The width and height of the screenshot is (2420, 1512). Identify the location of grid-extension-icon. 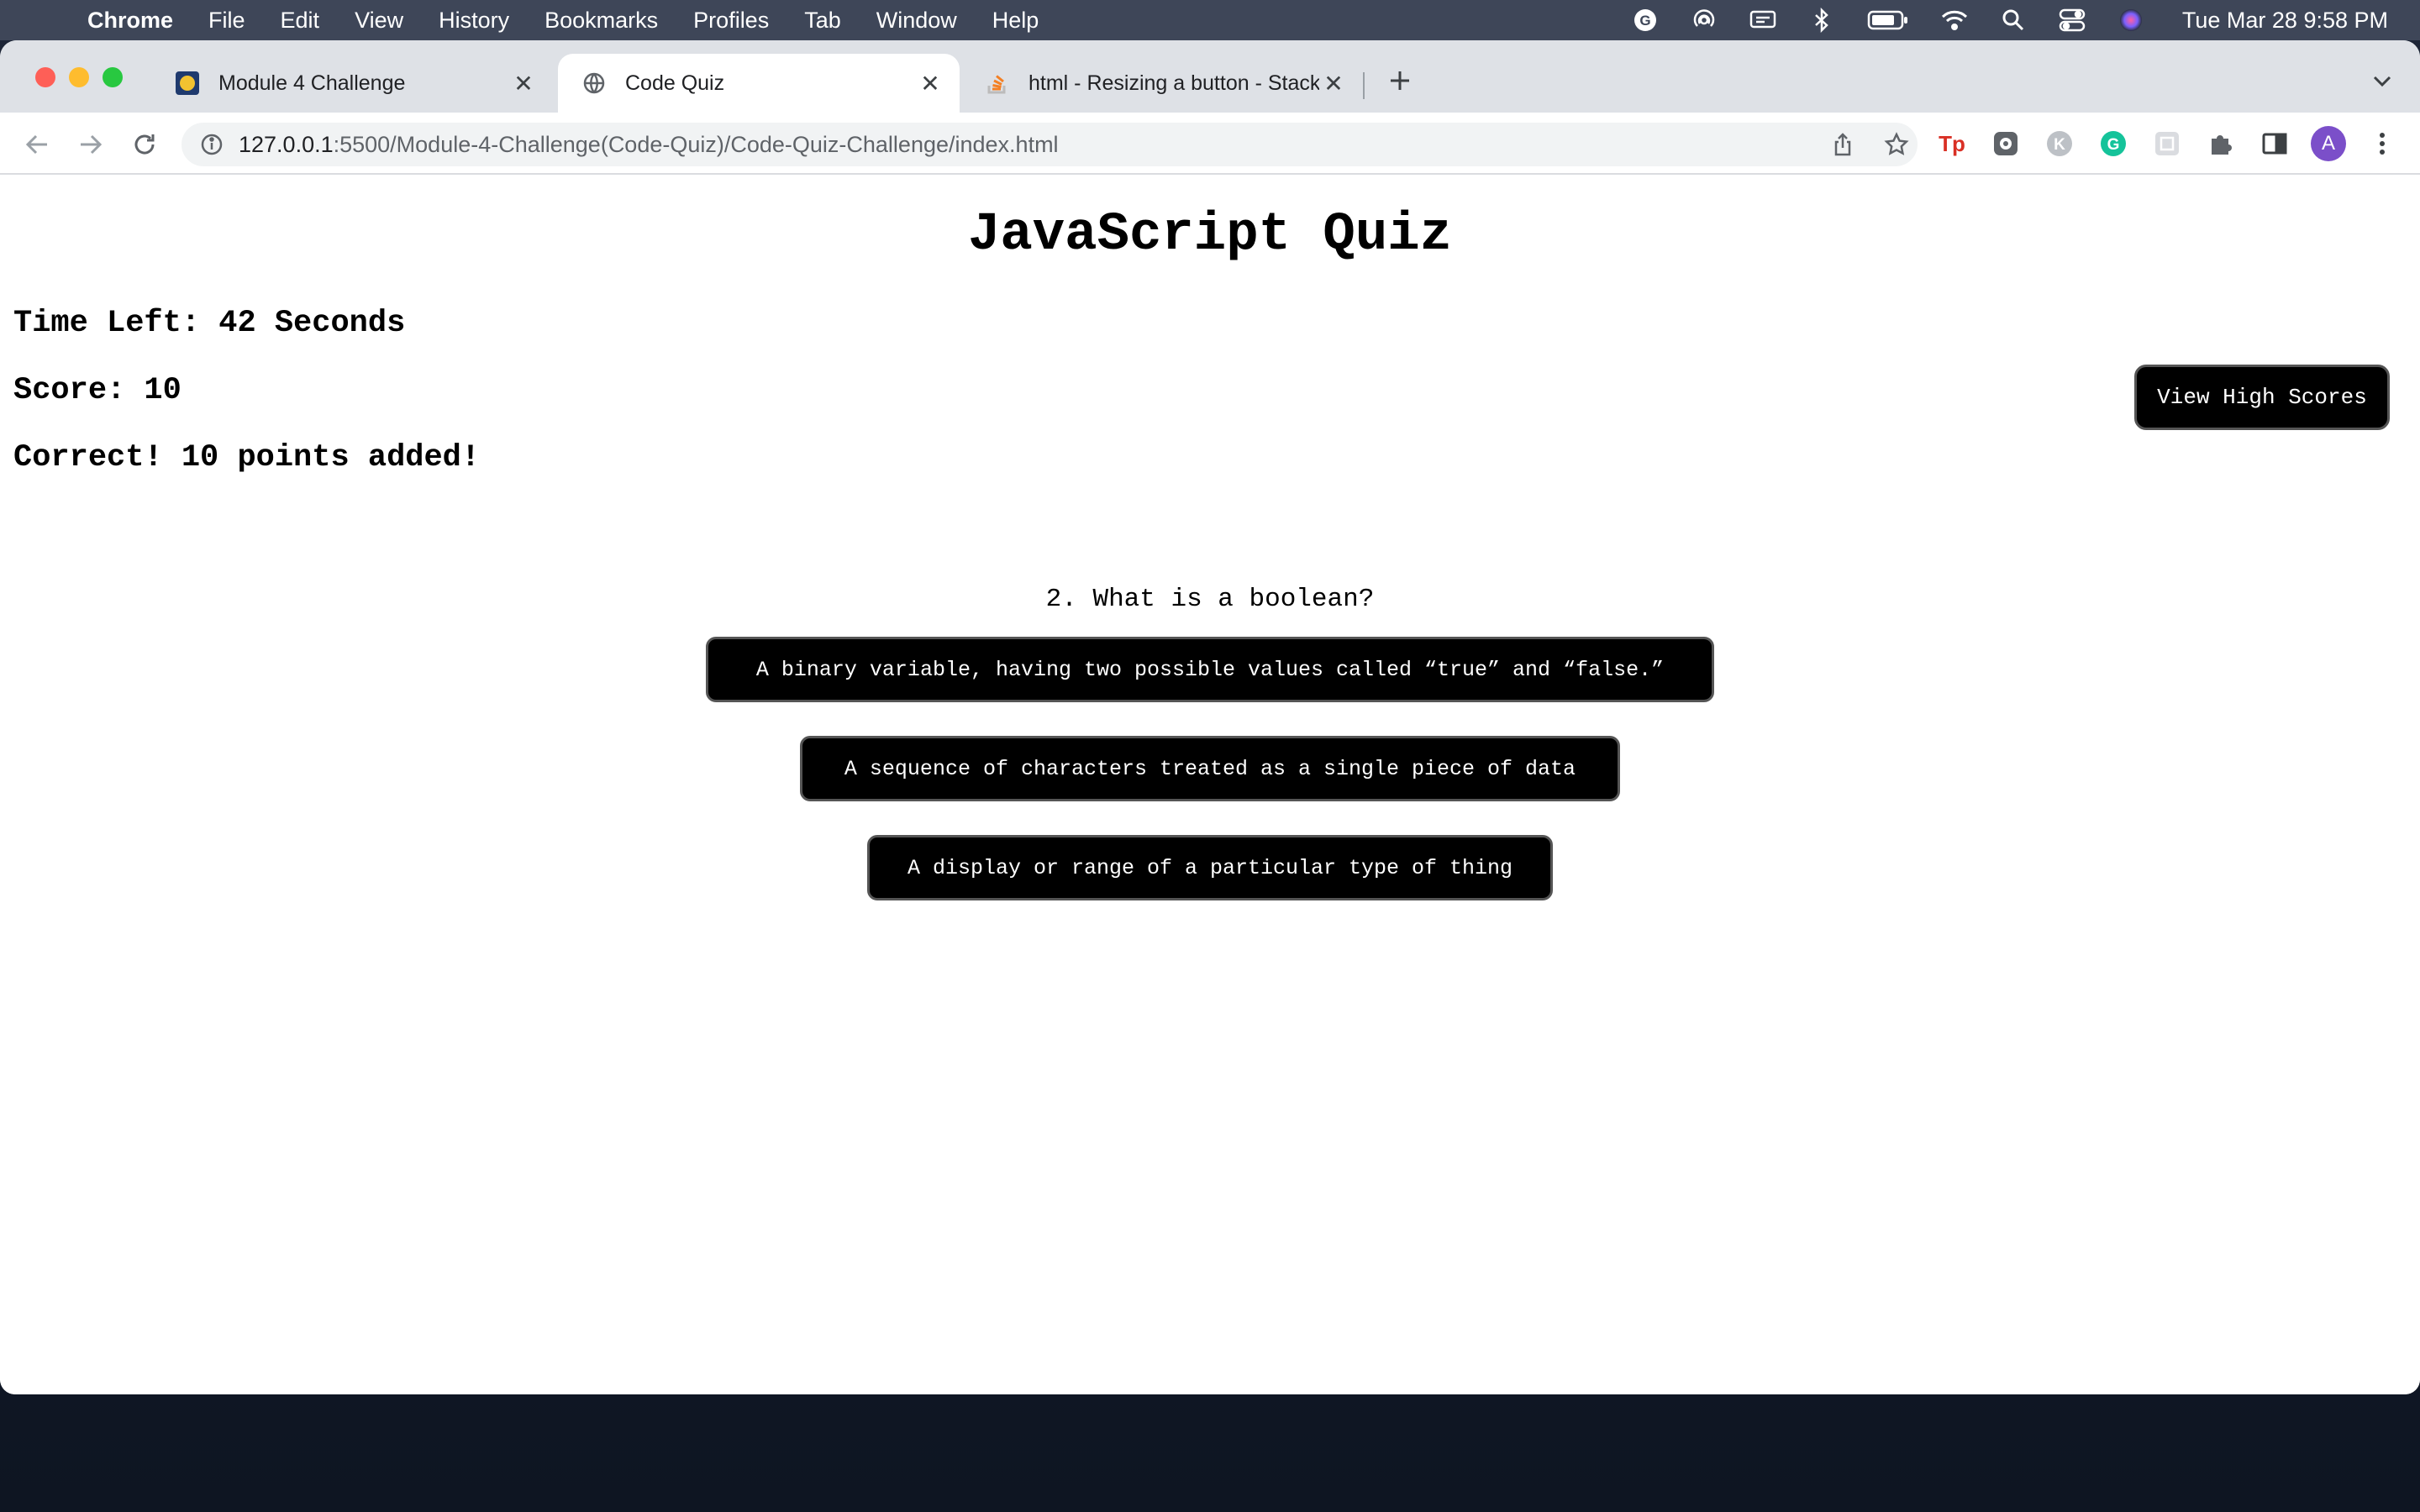
(2167, 144).